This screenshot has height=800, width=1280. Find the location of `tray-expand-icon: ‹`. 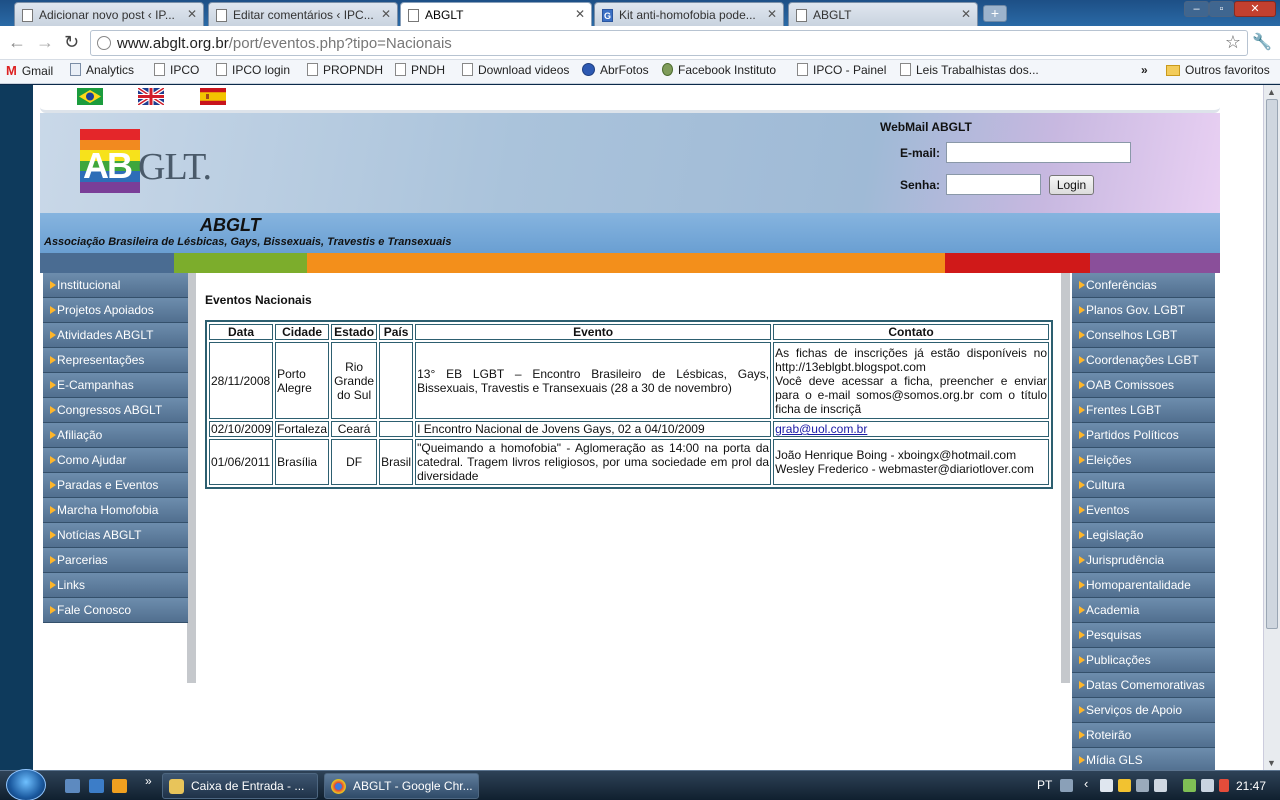

tray-expand-icon: ‹ is located at coordinates (1086, 783).